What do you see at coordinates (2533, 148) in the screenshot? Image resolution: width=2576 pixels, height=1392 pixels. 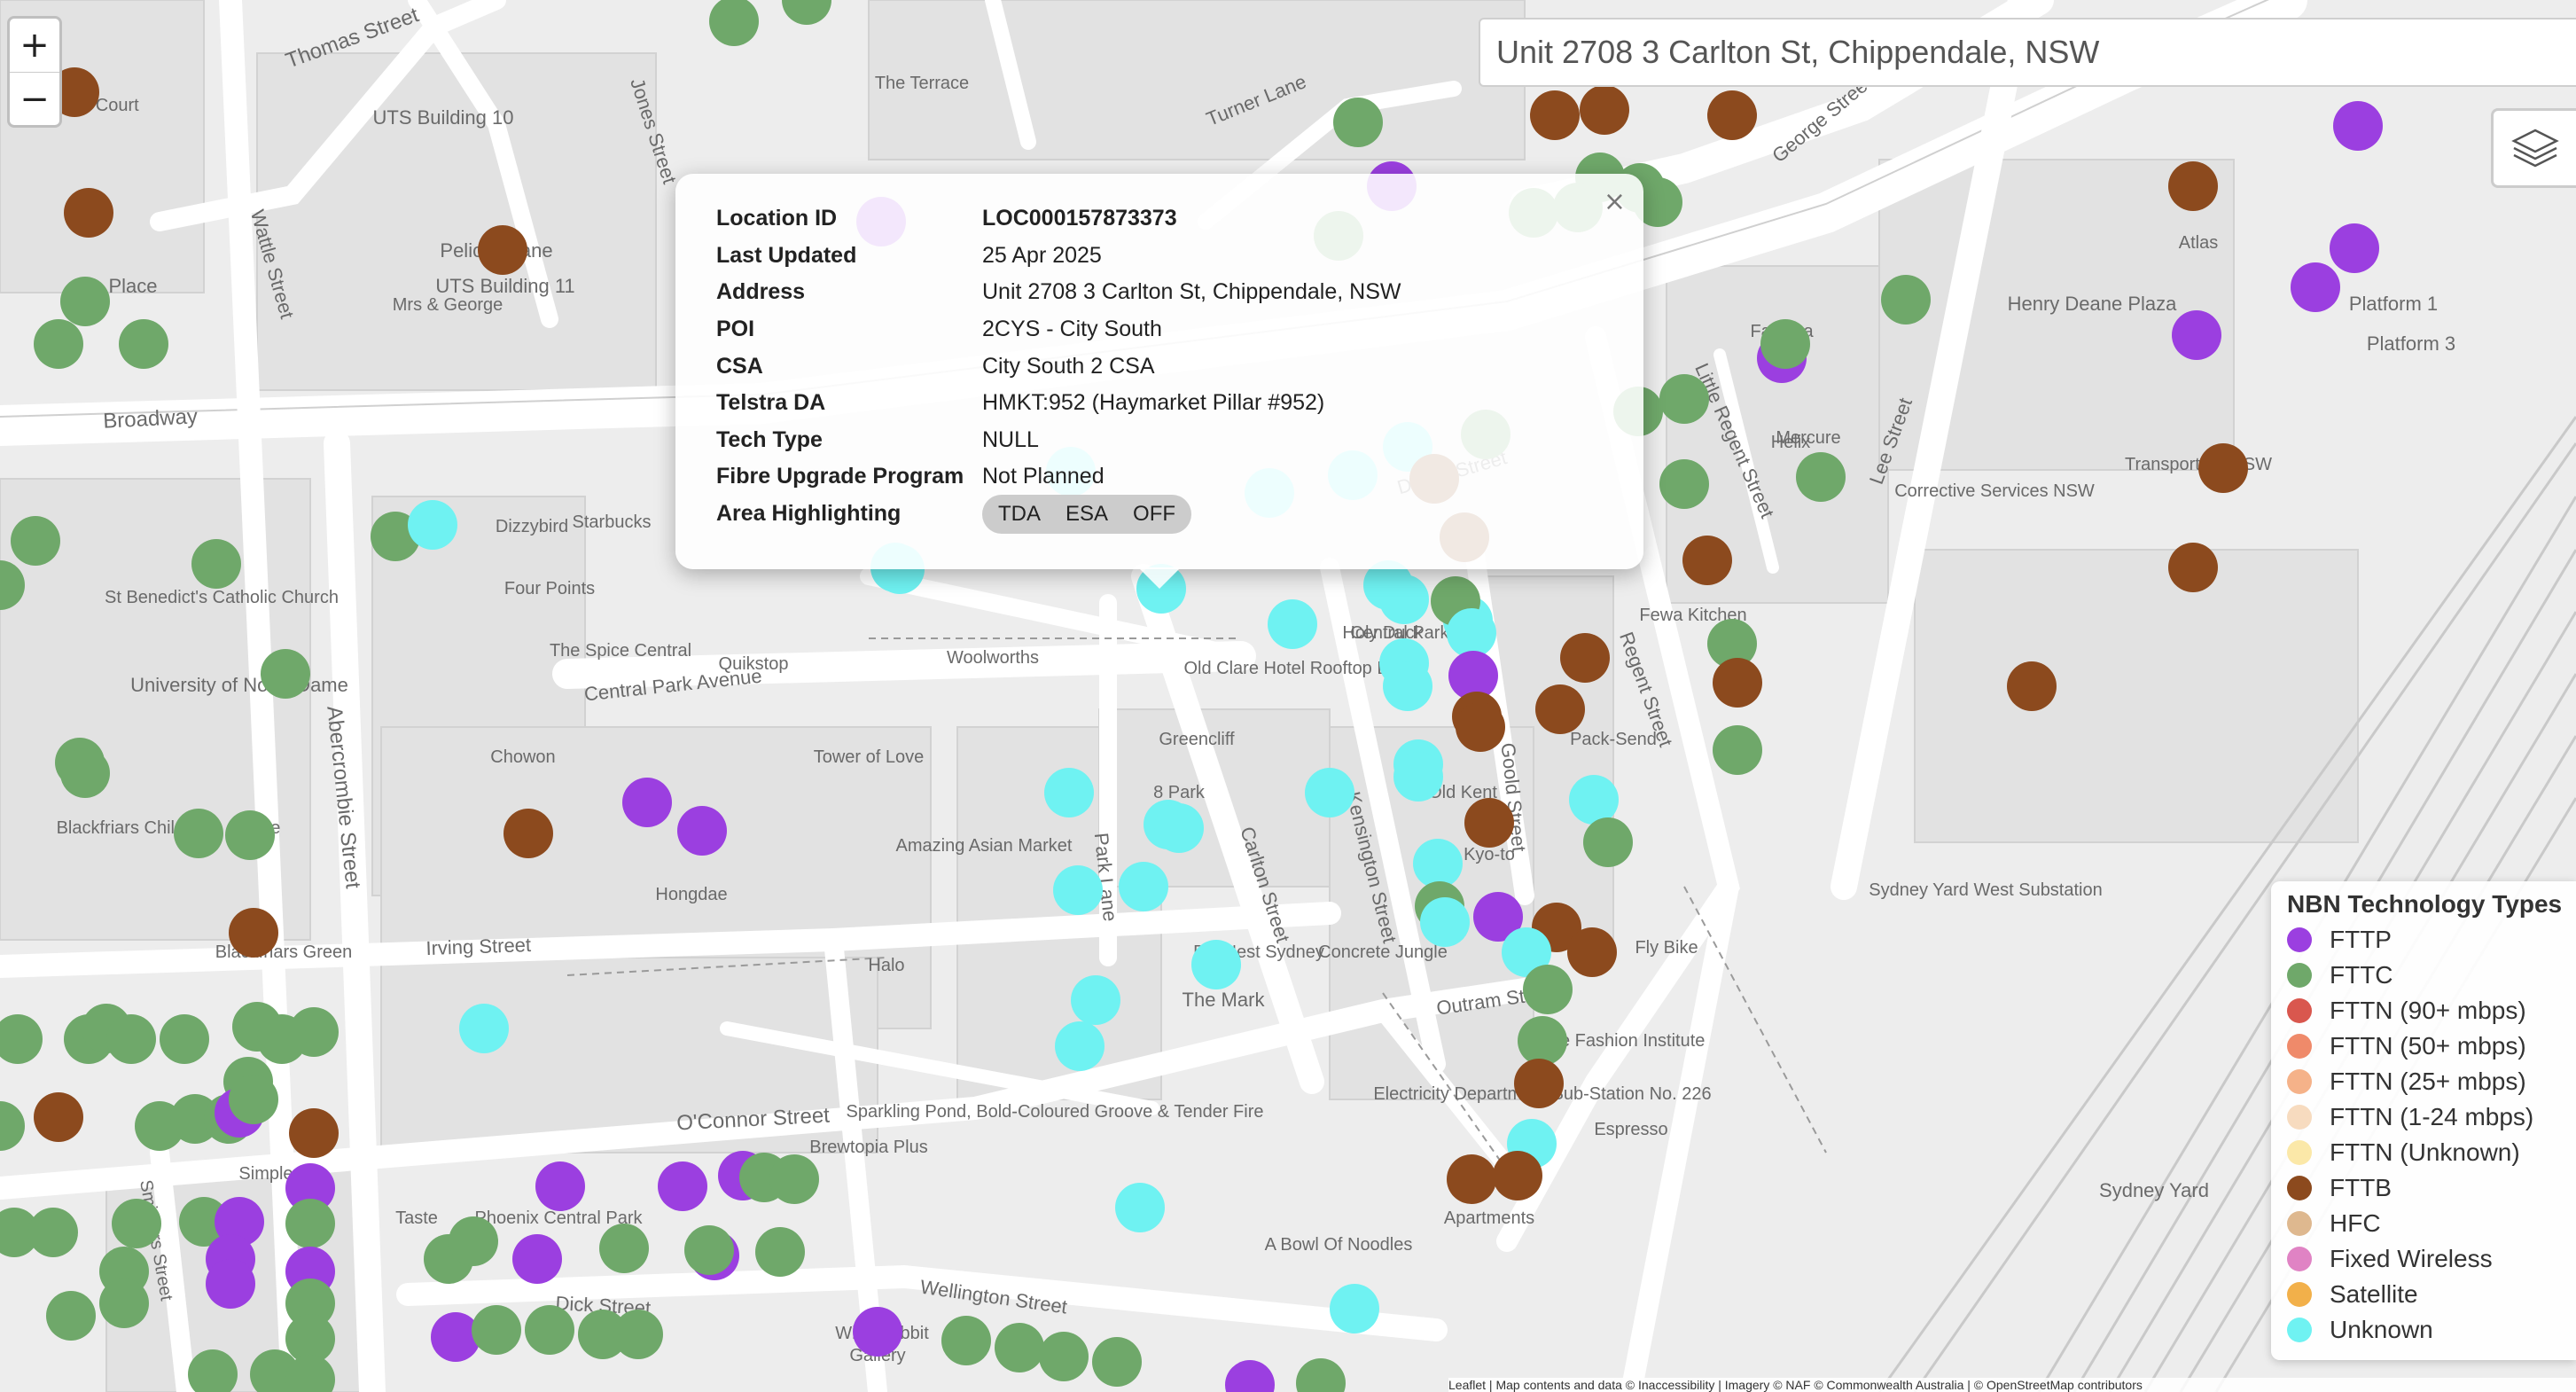 I see `layers-button` at bounding box center [2533, 148].